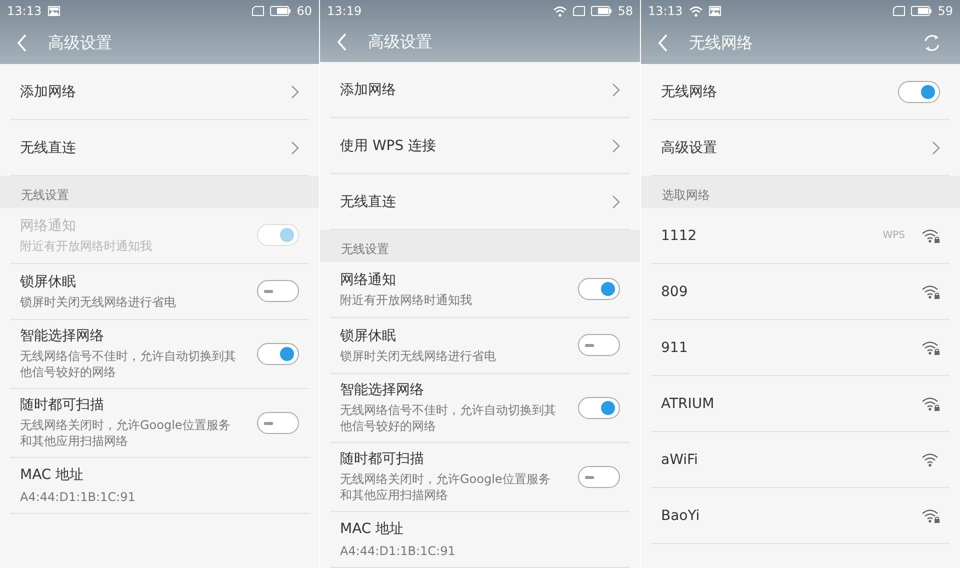 The height and width of the screenshot is (568, 960). Describe the element at coordinates (800, 516) in the screenshot. I see `network-item: BaoYi` at that location.